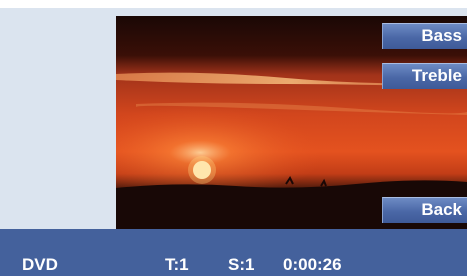  I want to click on back-button: Back, so click(424, 210).